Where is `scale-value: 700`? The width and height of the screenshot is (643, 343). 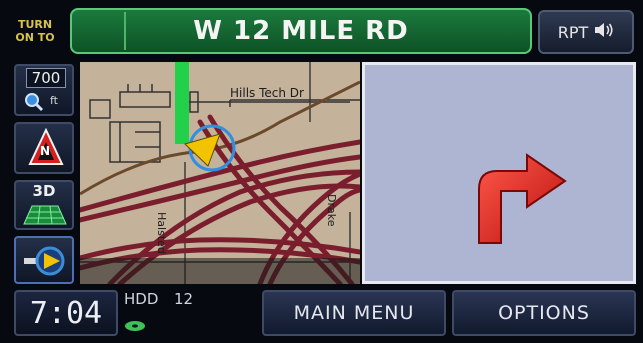 scale-value: 700 is located at coordinates (46, 78).